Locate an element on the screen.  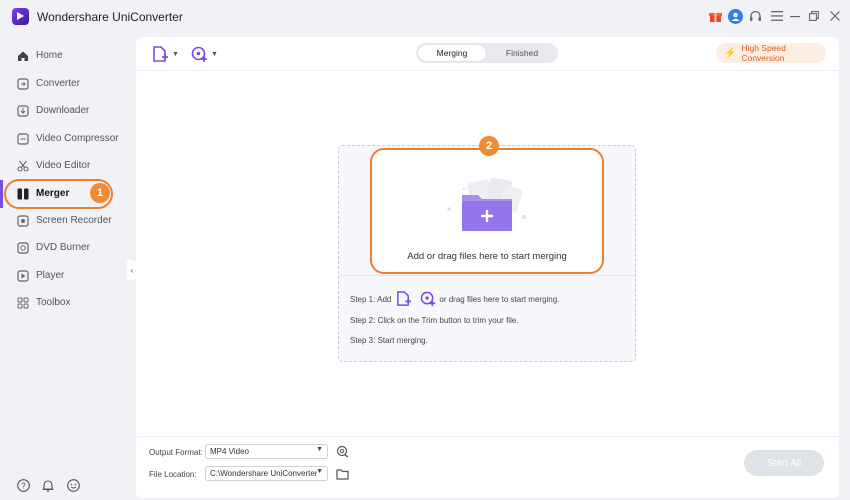
feedback-icon is located at coordinates (73, 485).